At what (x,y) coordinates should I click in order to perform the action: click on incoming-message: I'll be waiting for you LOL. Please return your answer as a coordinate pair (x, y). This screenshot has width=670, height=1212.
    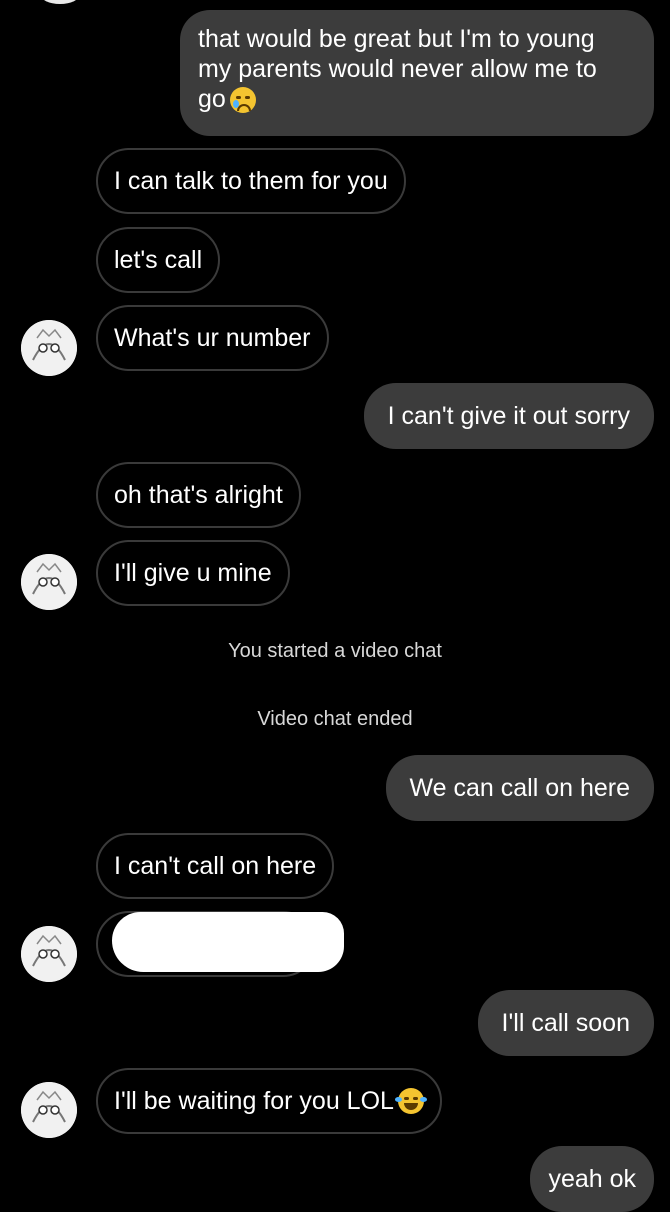
    Looking at the image, I should click on (269, 1101).